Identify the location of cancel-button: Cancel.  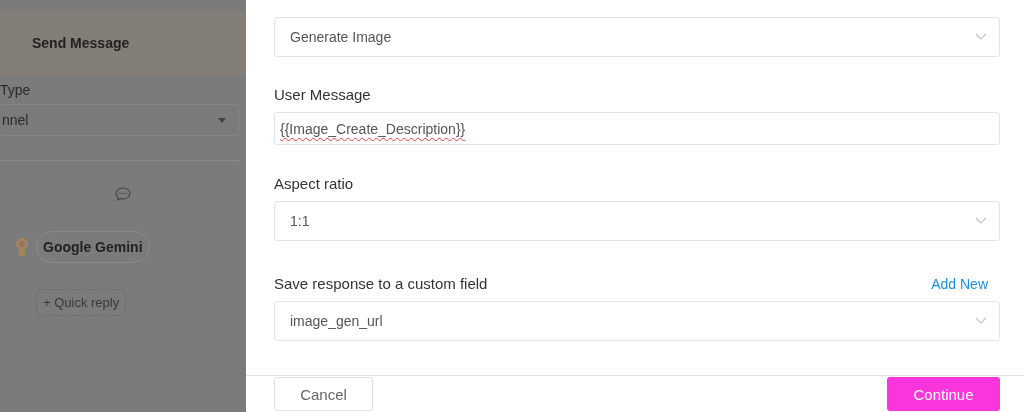
(323, 394).